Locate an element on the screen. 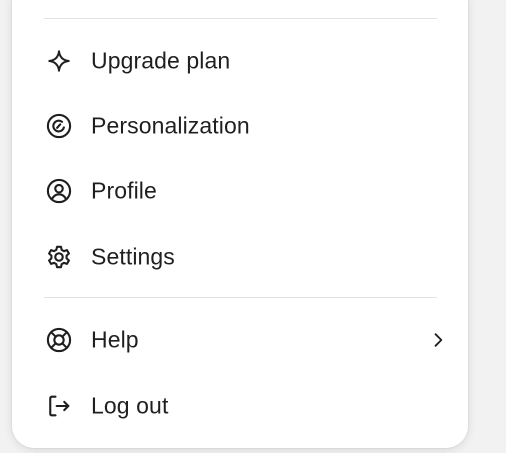 The image size is (506, 453). logout-icon is located at coordinates (59, 406).